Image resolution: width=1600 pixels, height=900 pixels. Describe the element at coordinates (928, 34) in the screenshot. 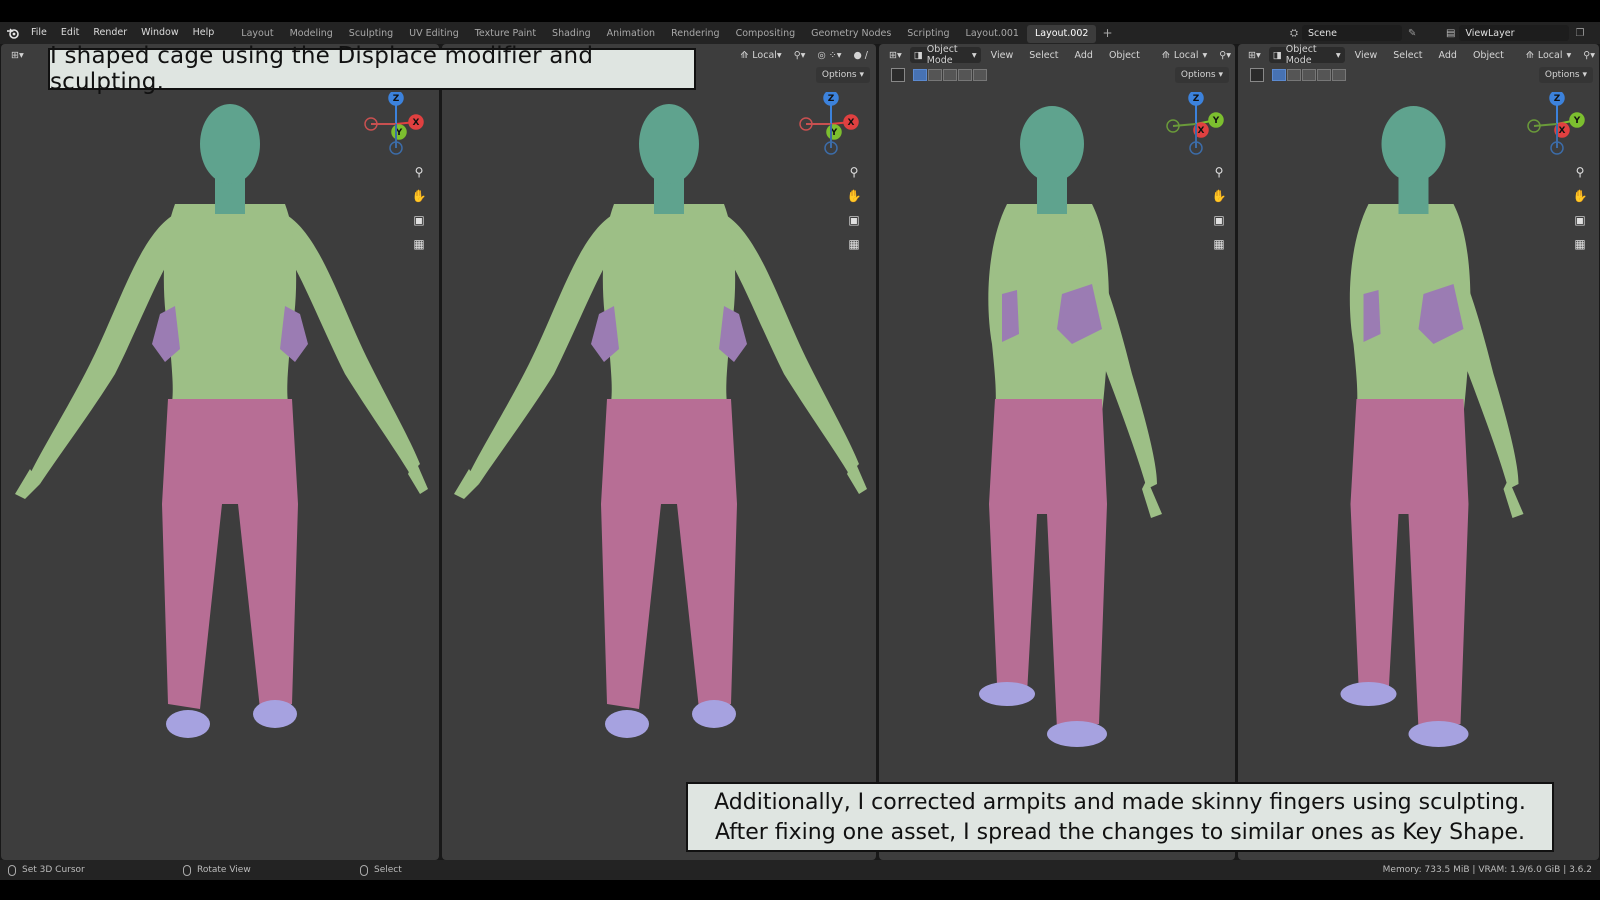

I see `tab-scripting: Scripting` at that location.